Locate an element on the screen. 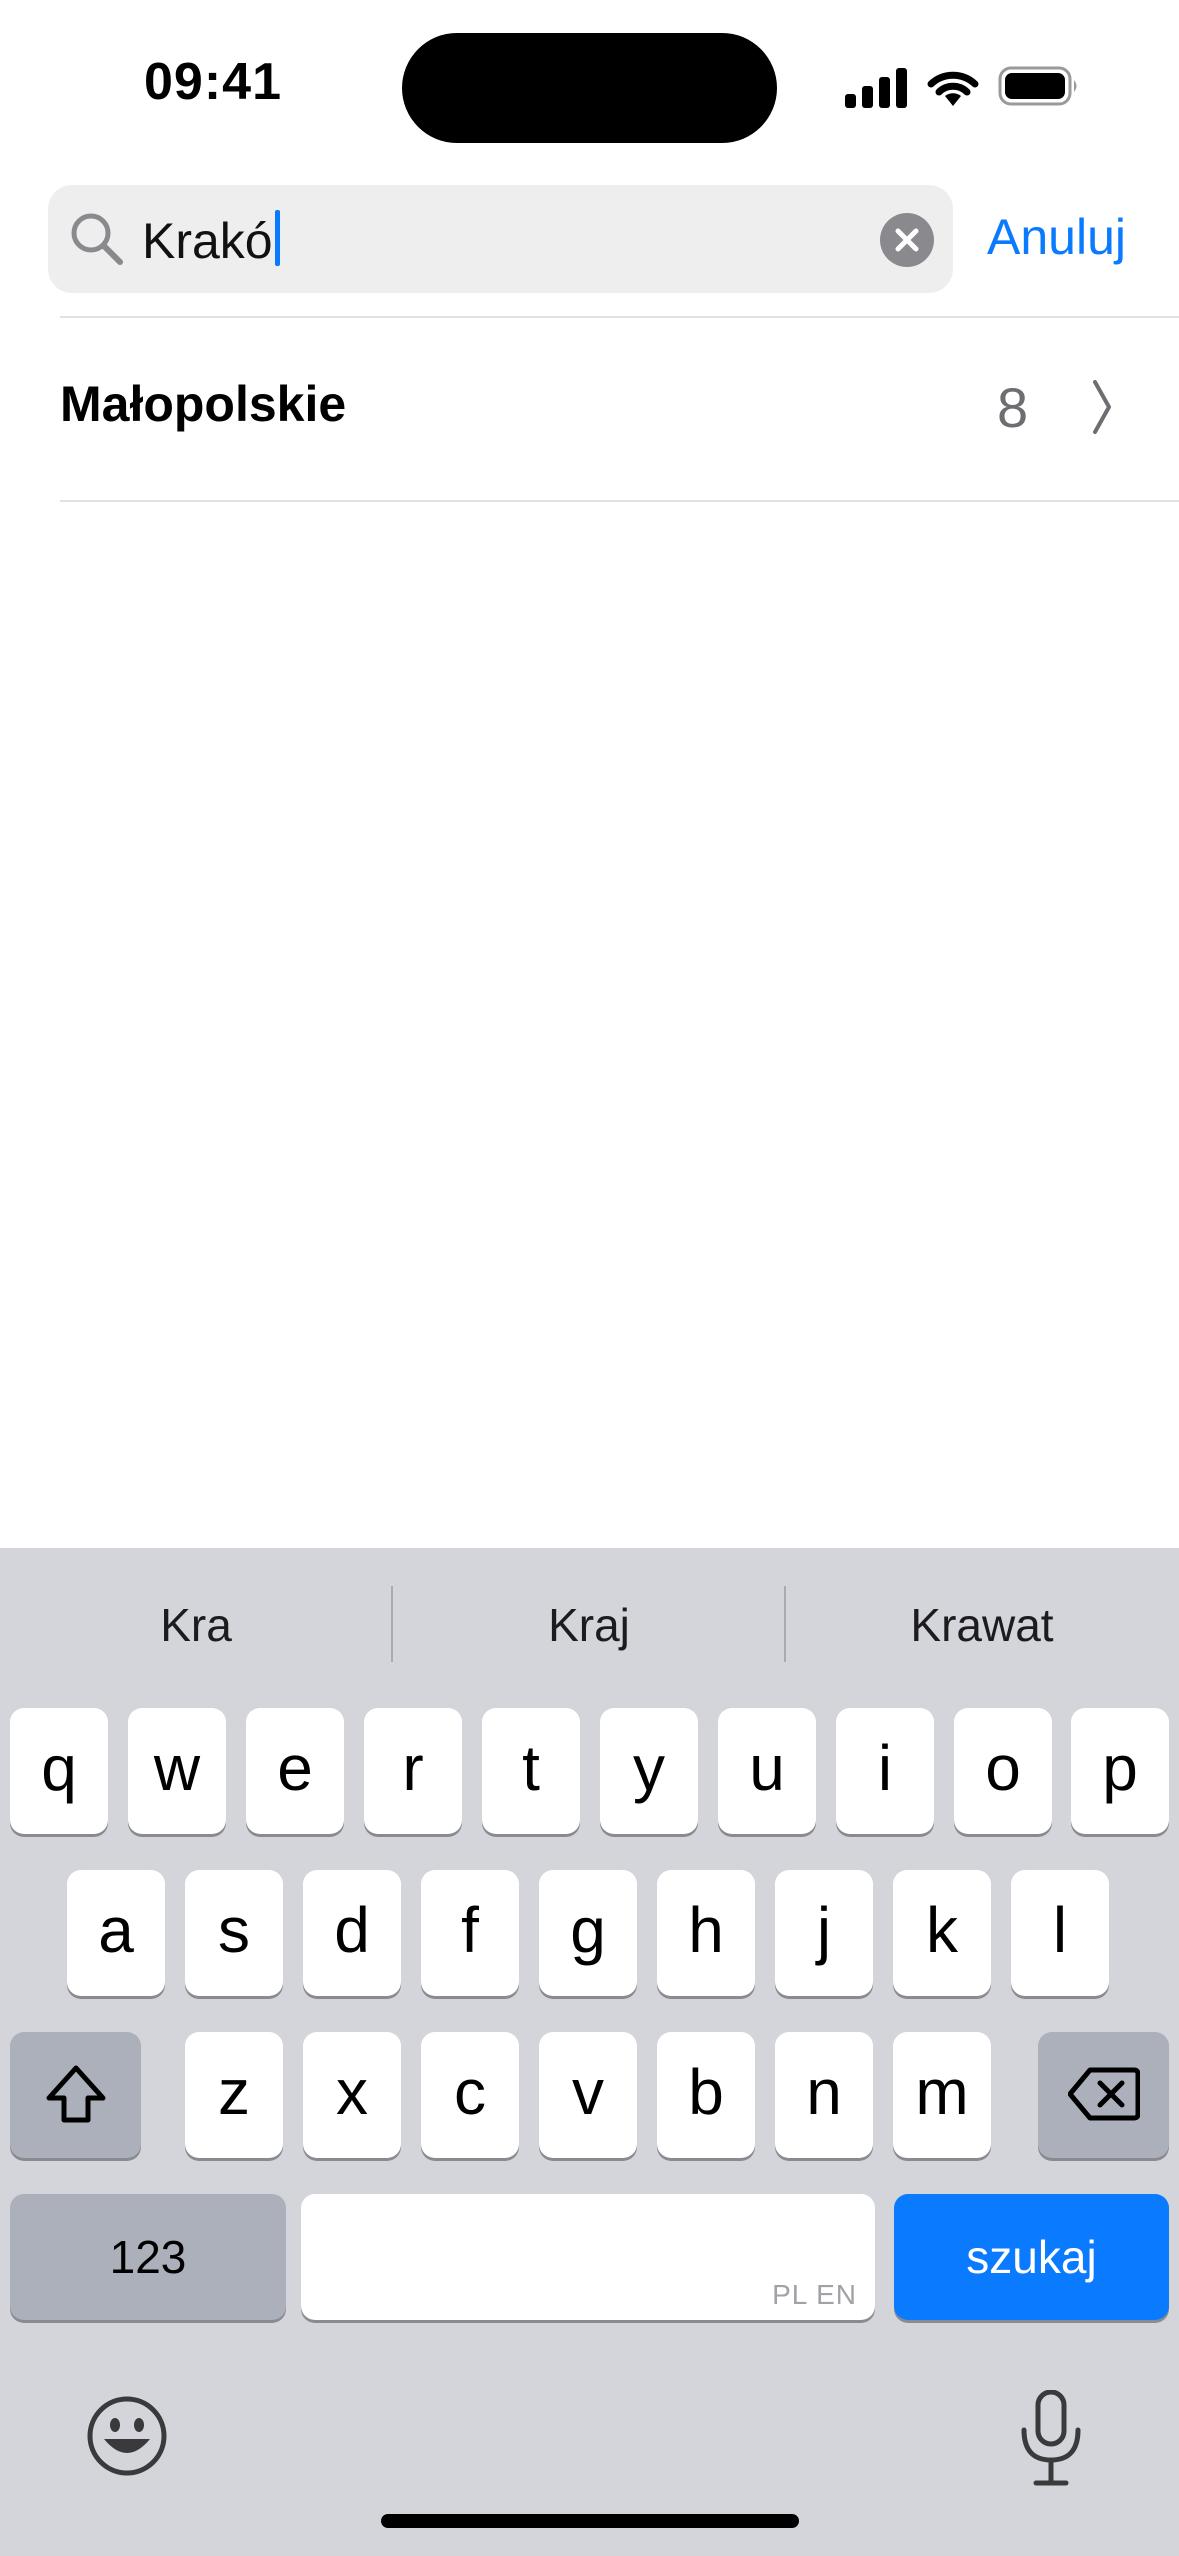 This screenshot has height=2556, width=1179. shift-key is located at coordinates (75, 2095).